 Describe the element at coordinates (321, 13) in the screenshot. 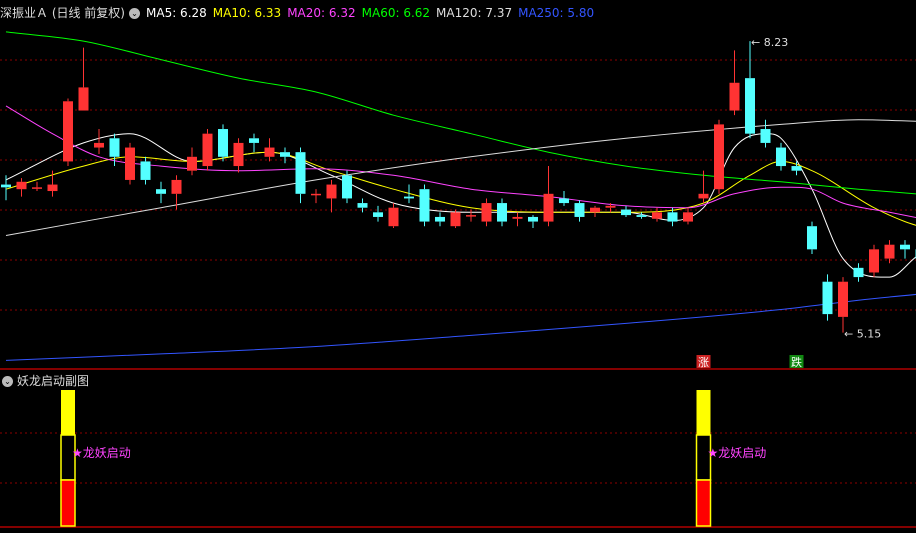

I see `ma20-label: MA20: 6.32` at that location.